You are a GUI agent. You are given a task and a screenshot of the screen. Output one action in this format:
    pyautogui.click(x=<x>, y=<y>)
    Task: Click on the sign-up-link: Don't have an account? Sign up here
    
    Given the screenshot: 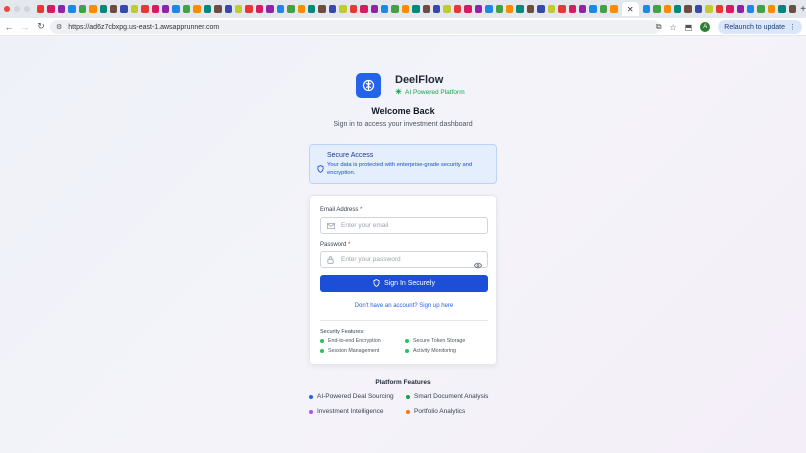 What is the action you would take?
    pyautogui.click(x=404, y=306)
    